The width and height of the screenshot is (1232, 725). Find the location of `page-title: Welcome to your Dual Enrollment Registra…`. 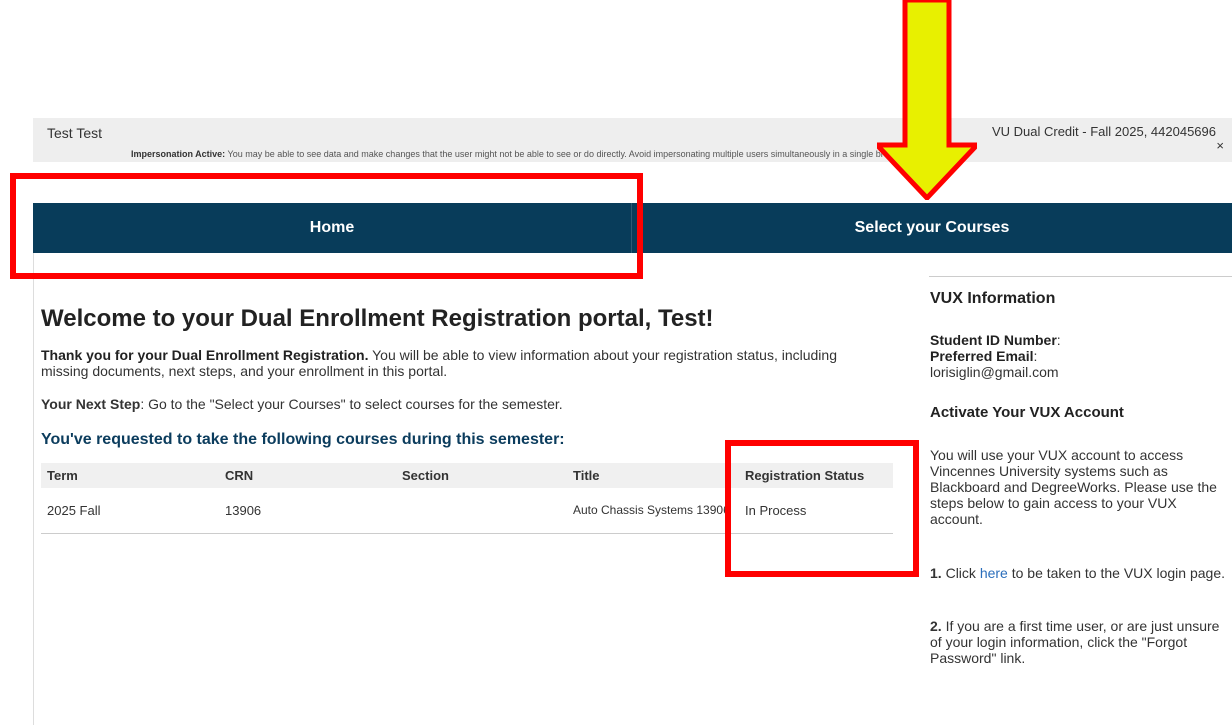

page-title: Welcome to your Dual Enrollment Registra… is located at coordinates (377, 318).